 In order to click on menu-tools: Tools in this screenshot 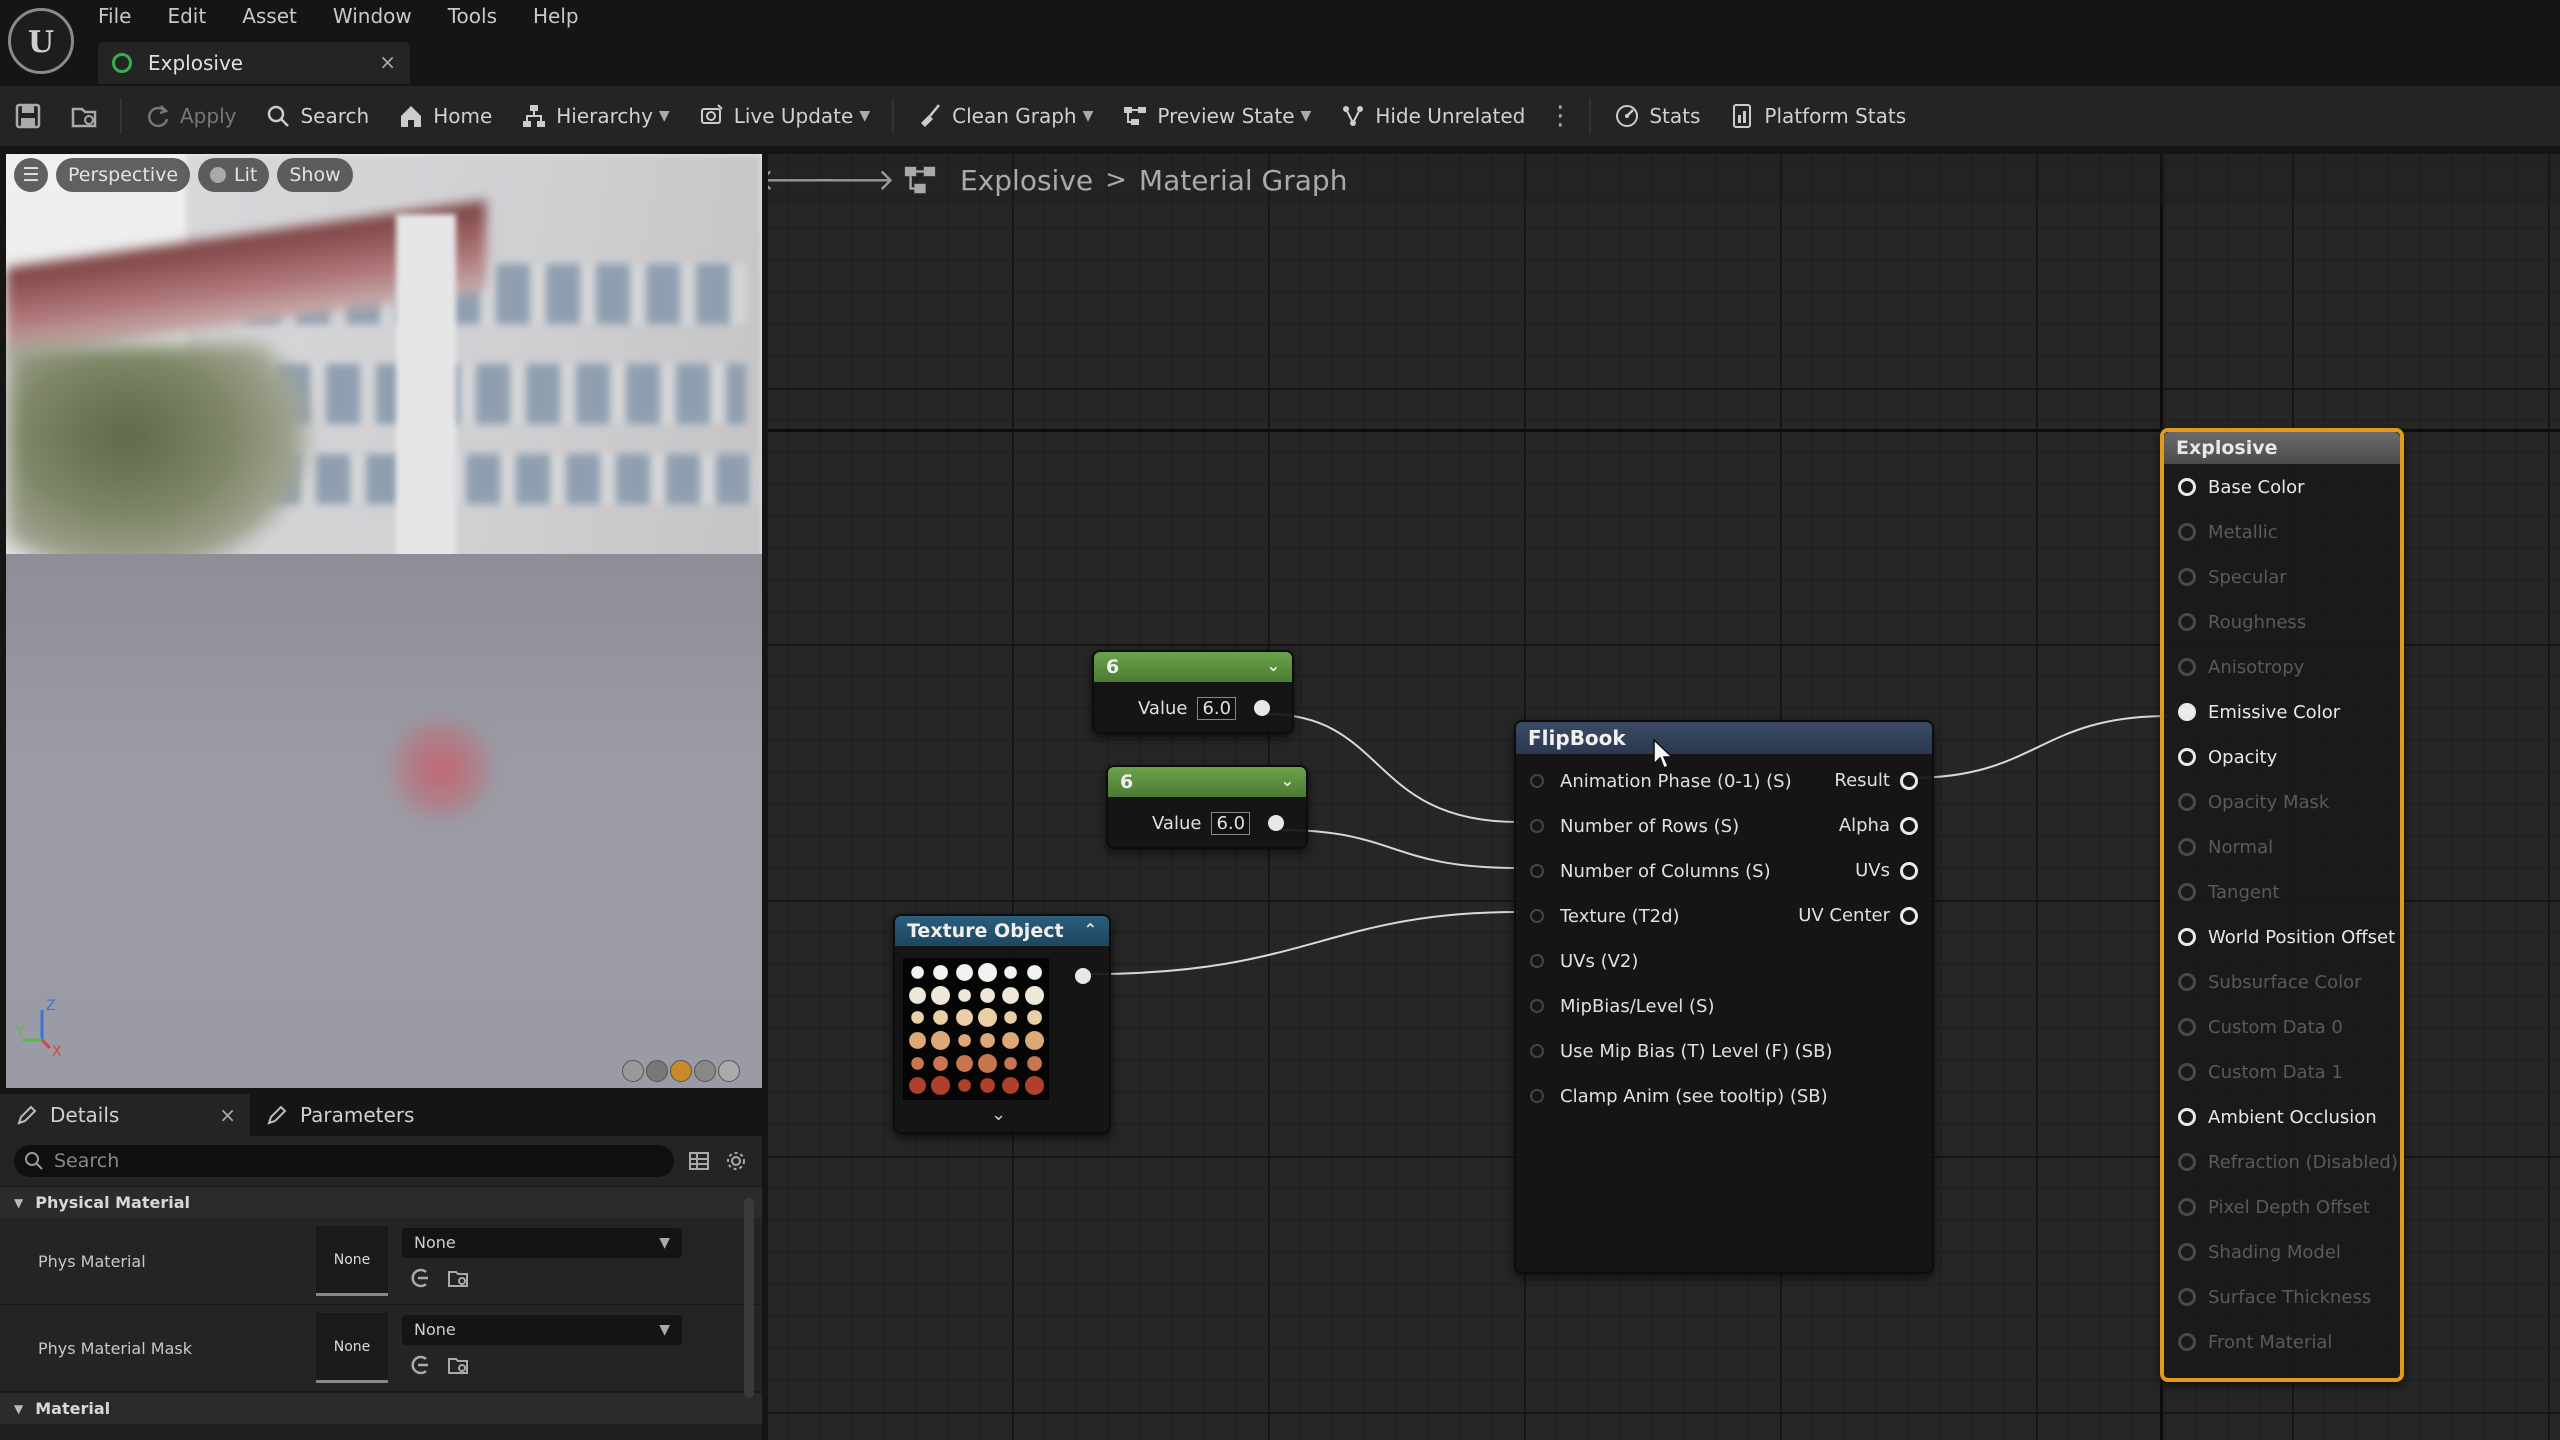, I will do `click(480, 17)`.